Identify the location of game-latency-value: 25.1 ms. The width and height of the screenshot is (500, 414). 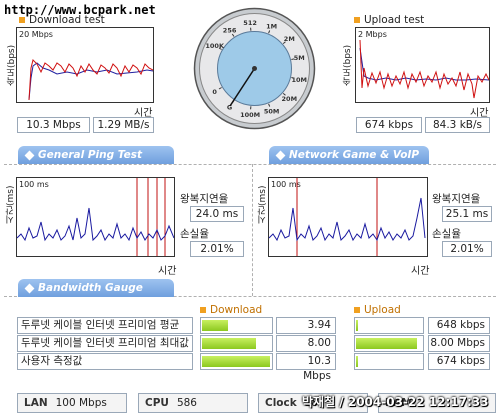
(467, 214).